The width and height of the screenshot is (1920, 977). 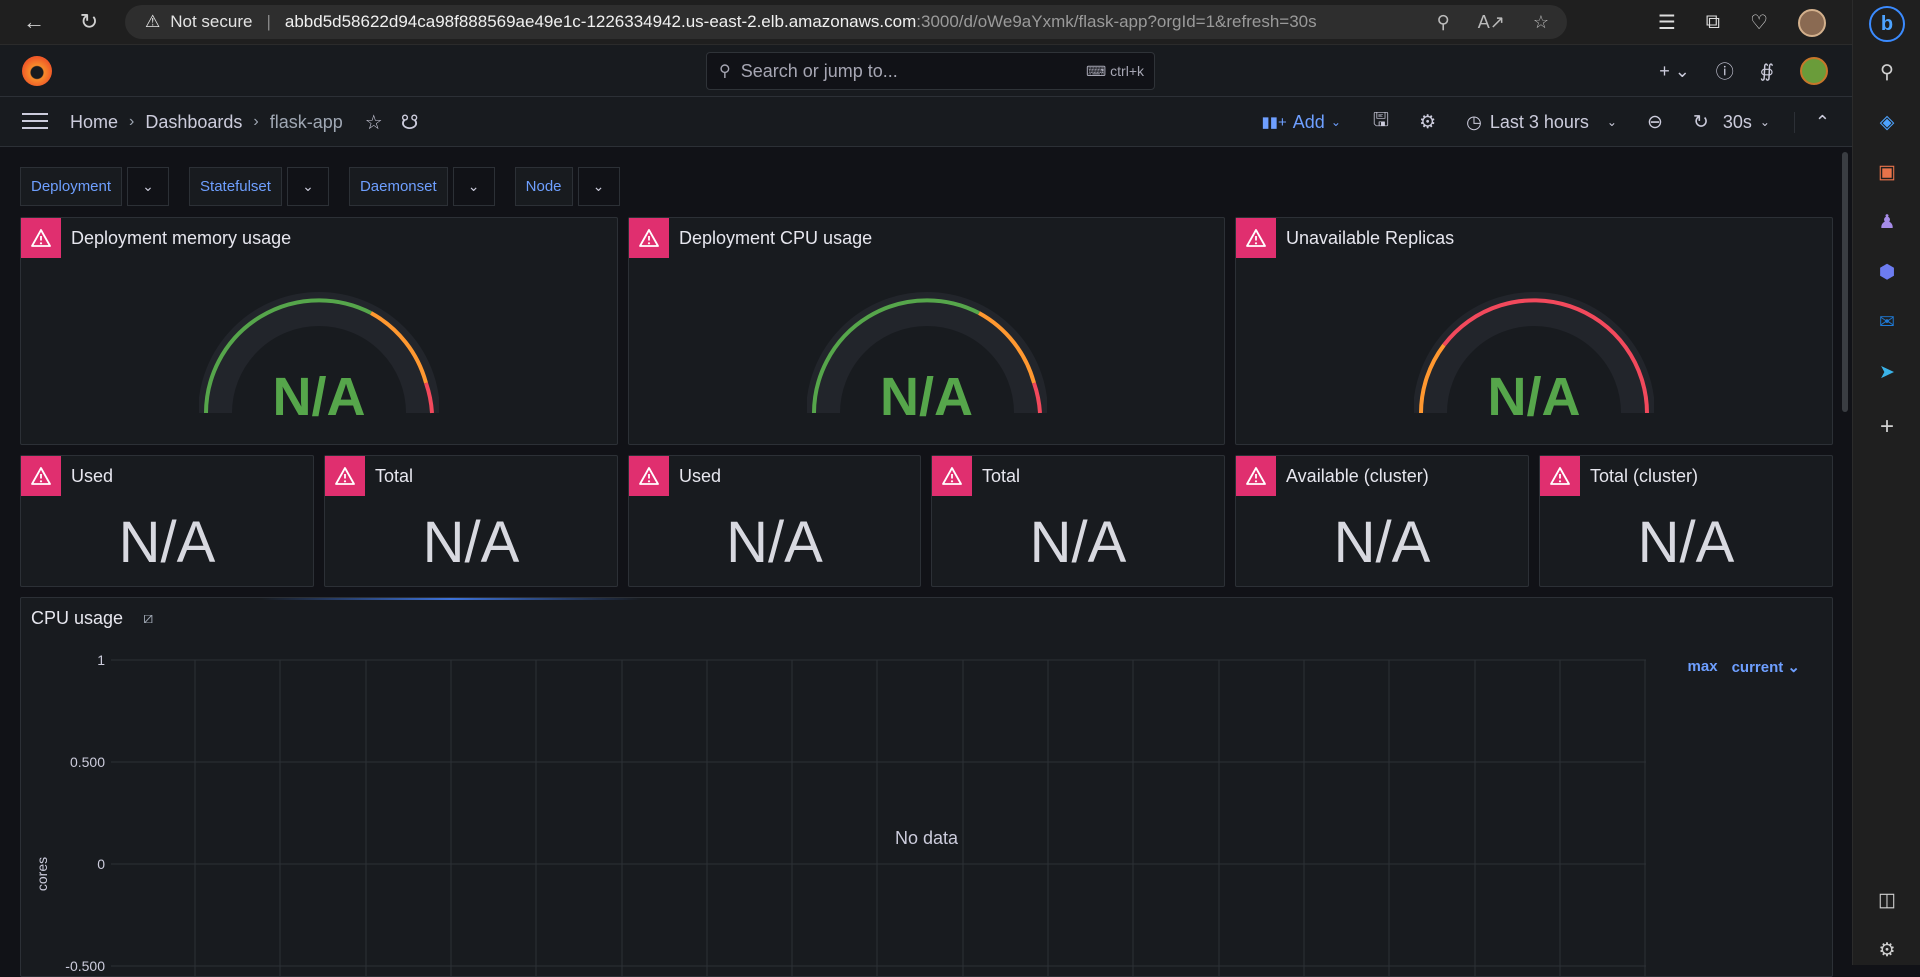 What do you see at coordinates (1757, 667) in the screenshot?
I see `legend-current-label: current` at bounding box center [1757, 667].